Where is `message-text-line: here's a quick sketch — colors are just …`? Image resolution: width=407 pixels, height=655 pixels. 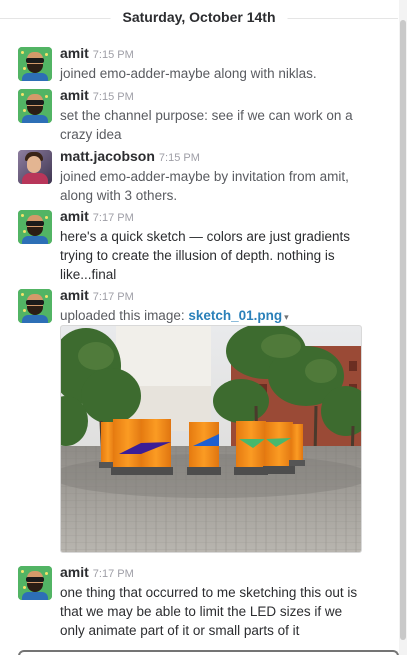
message-text-line: here's a quick sketch — colors are just … is located at coordinates (205, 236).